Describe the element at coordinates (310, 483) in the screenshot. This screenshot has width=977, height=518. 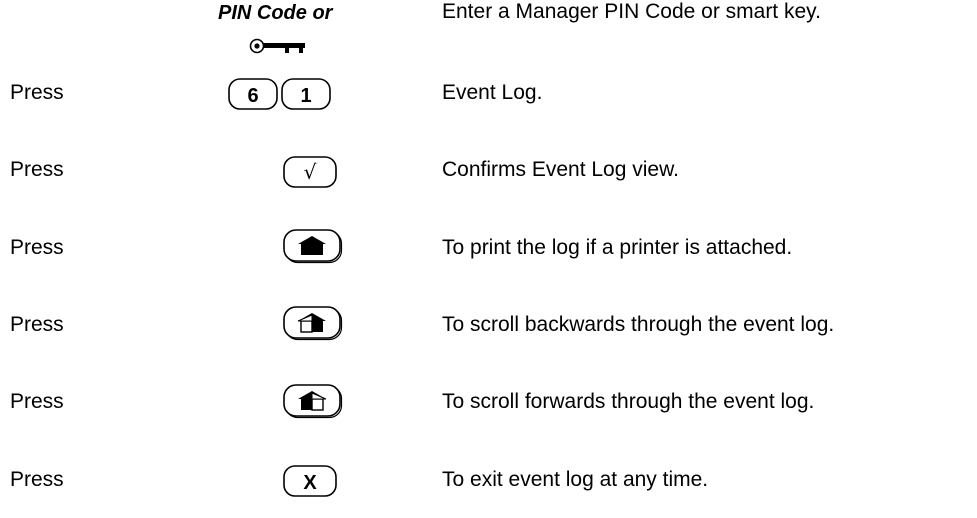
I see `exit-x-icon: X` at that location.